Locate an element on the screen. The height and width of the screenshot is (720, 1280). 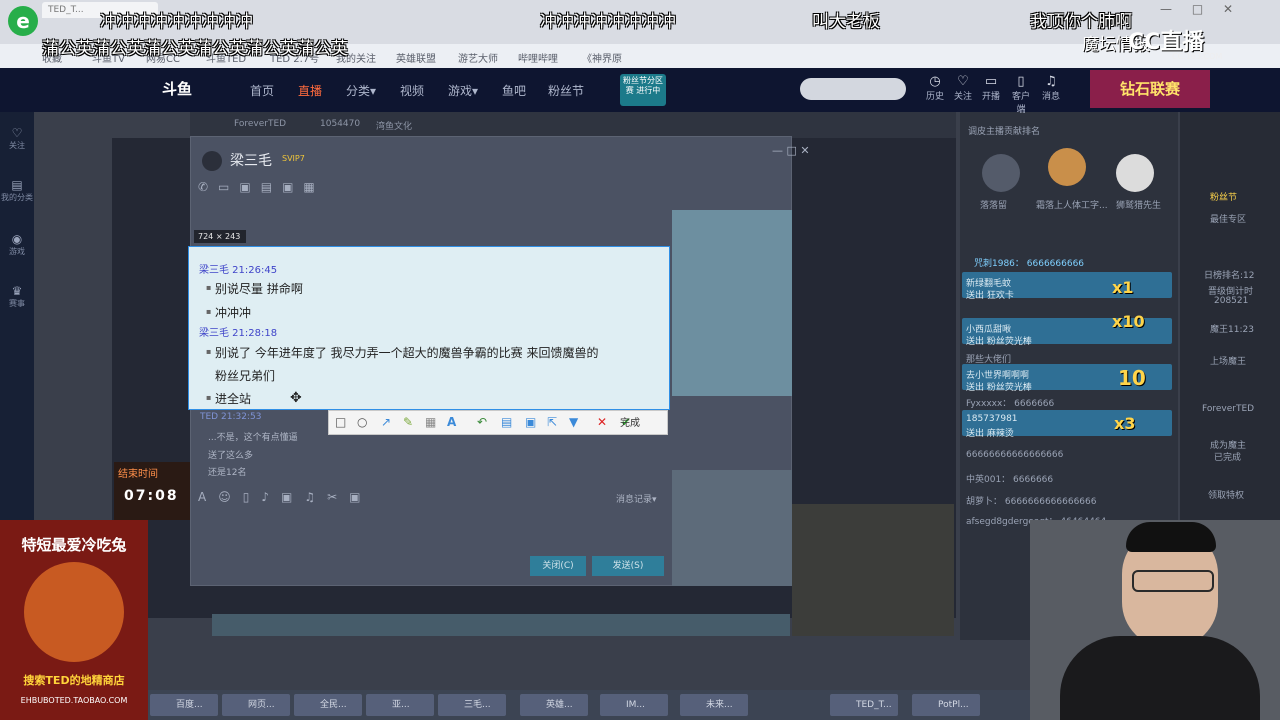
selection-size-label: 724 × 243 is located at coordinates (220, 236).